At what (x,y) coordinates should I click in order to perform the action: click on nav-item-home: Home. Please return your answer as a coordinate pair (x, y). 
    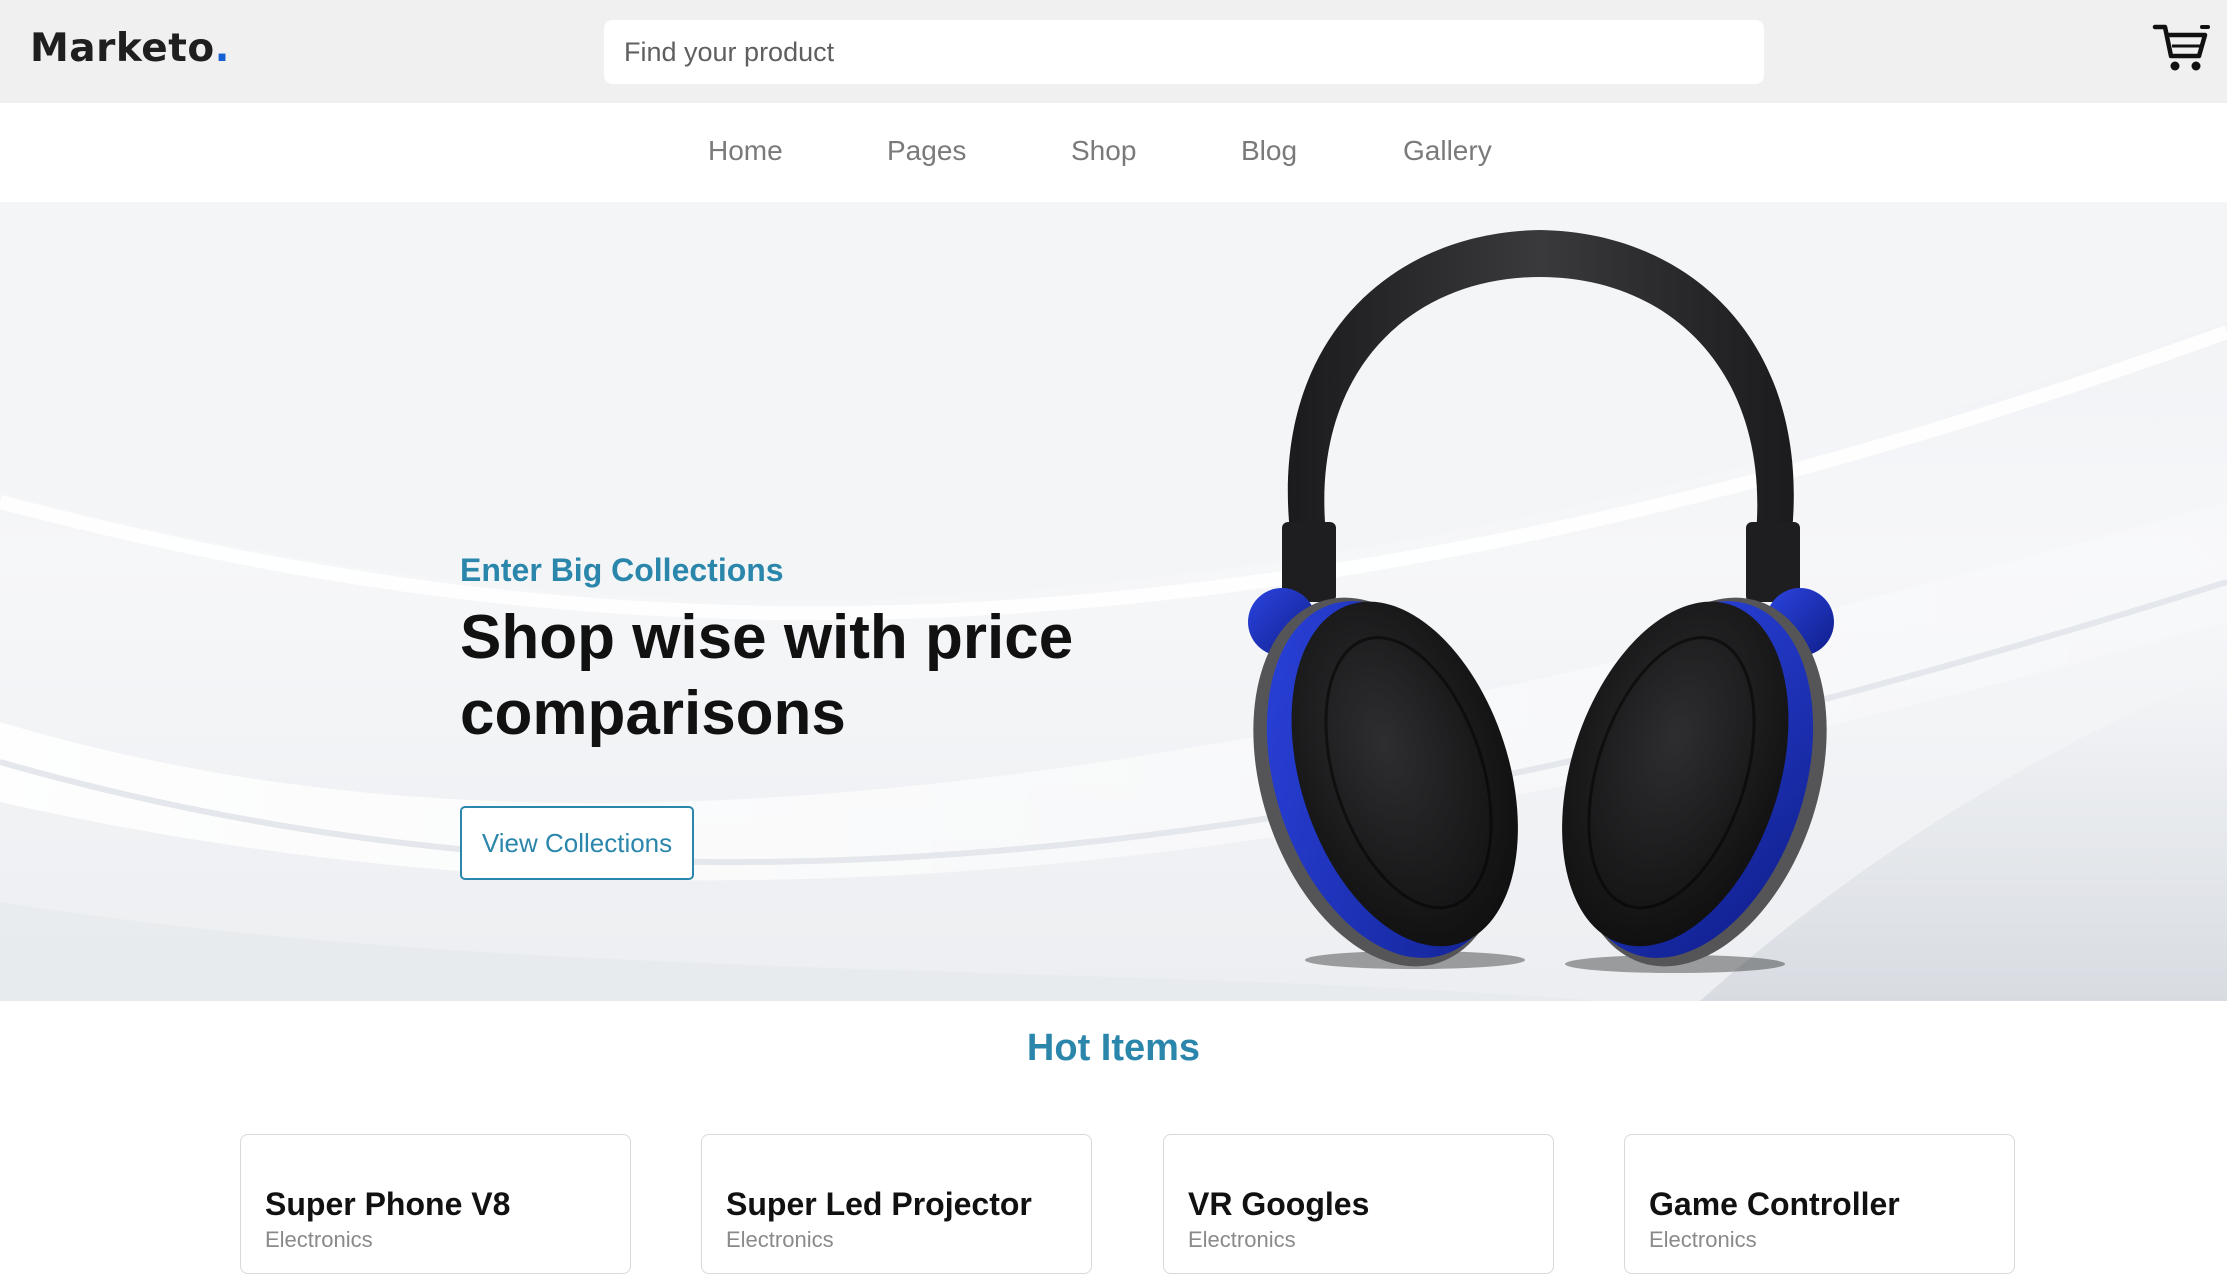
    Looking at the image, I should click on (745, 151).